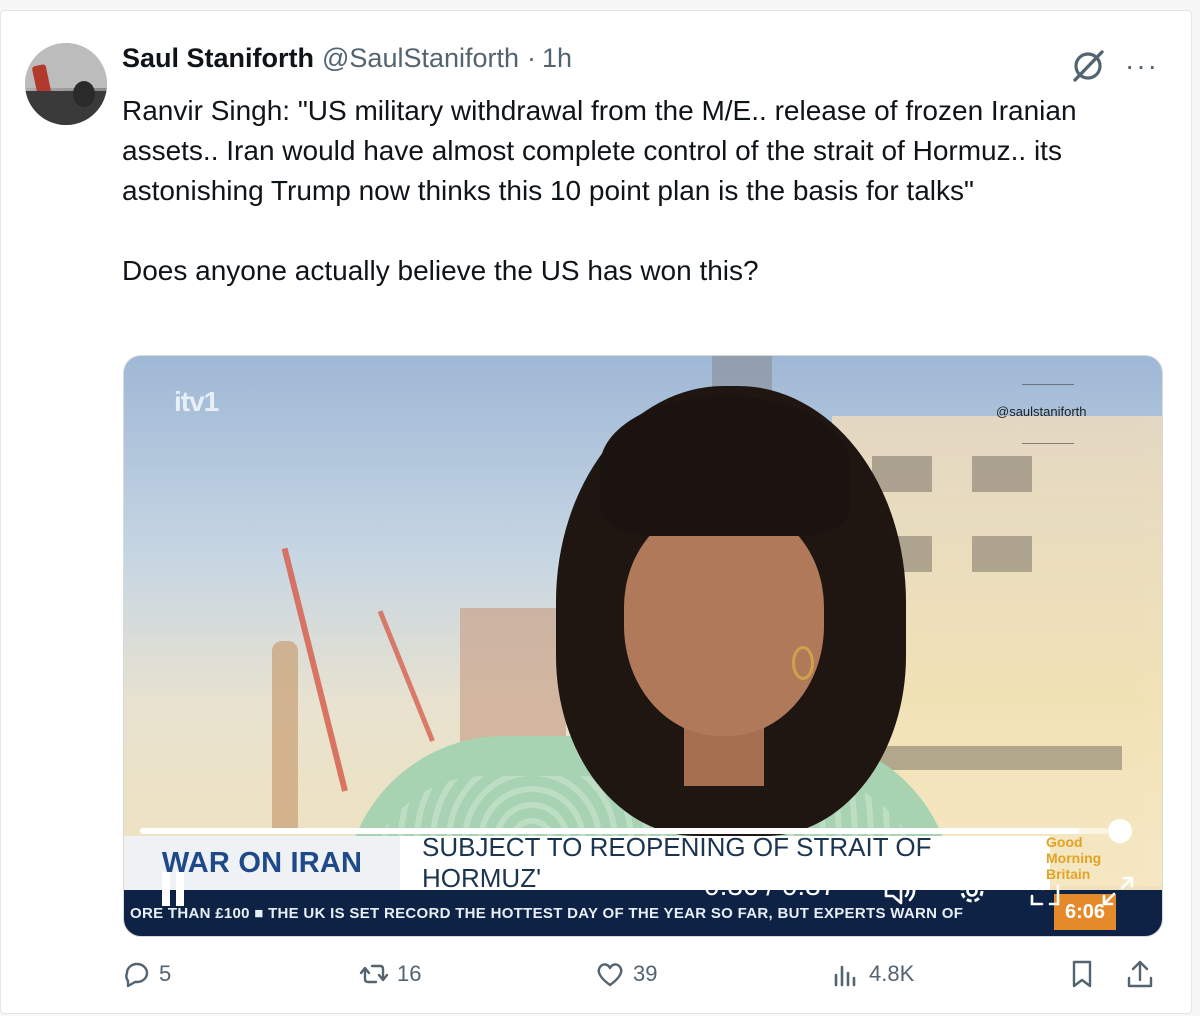  I want to click on earring, so click(803, 663).